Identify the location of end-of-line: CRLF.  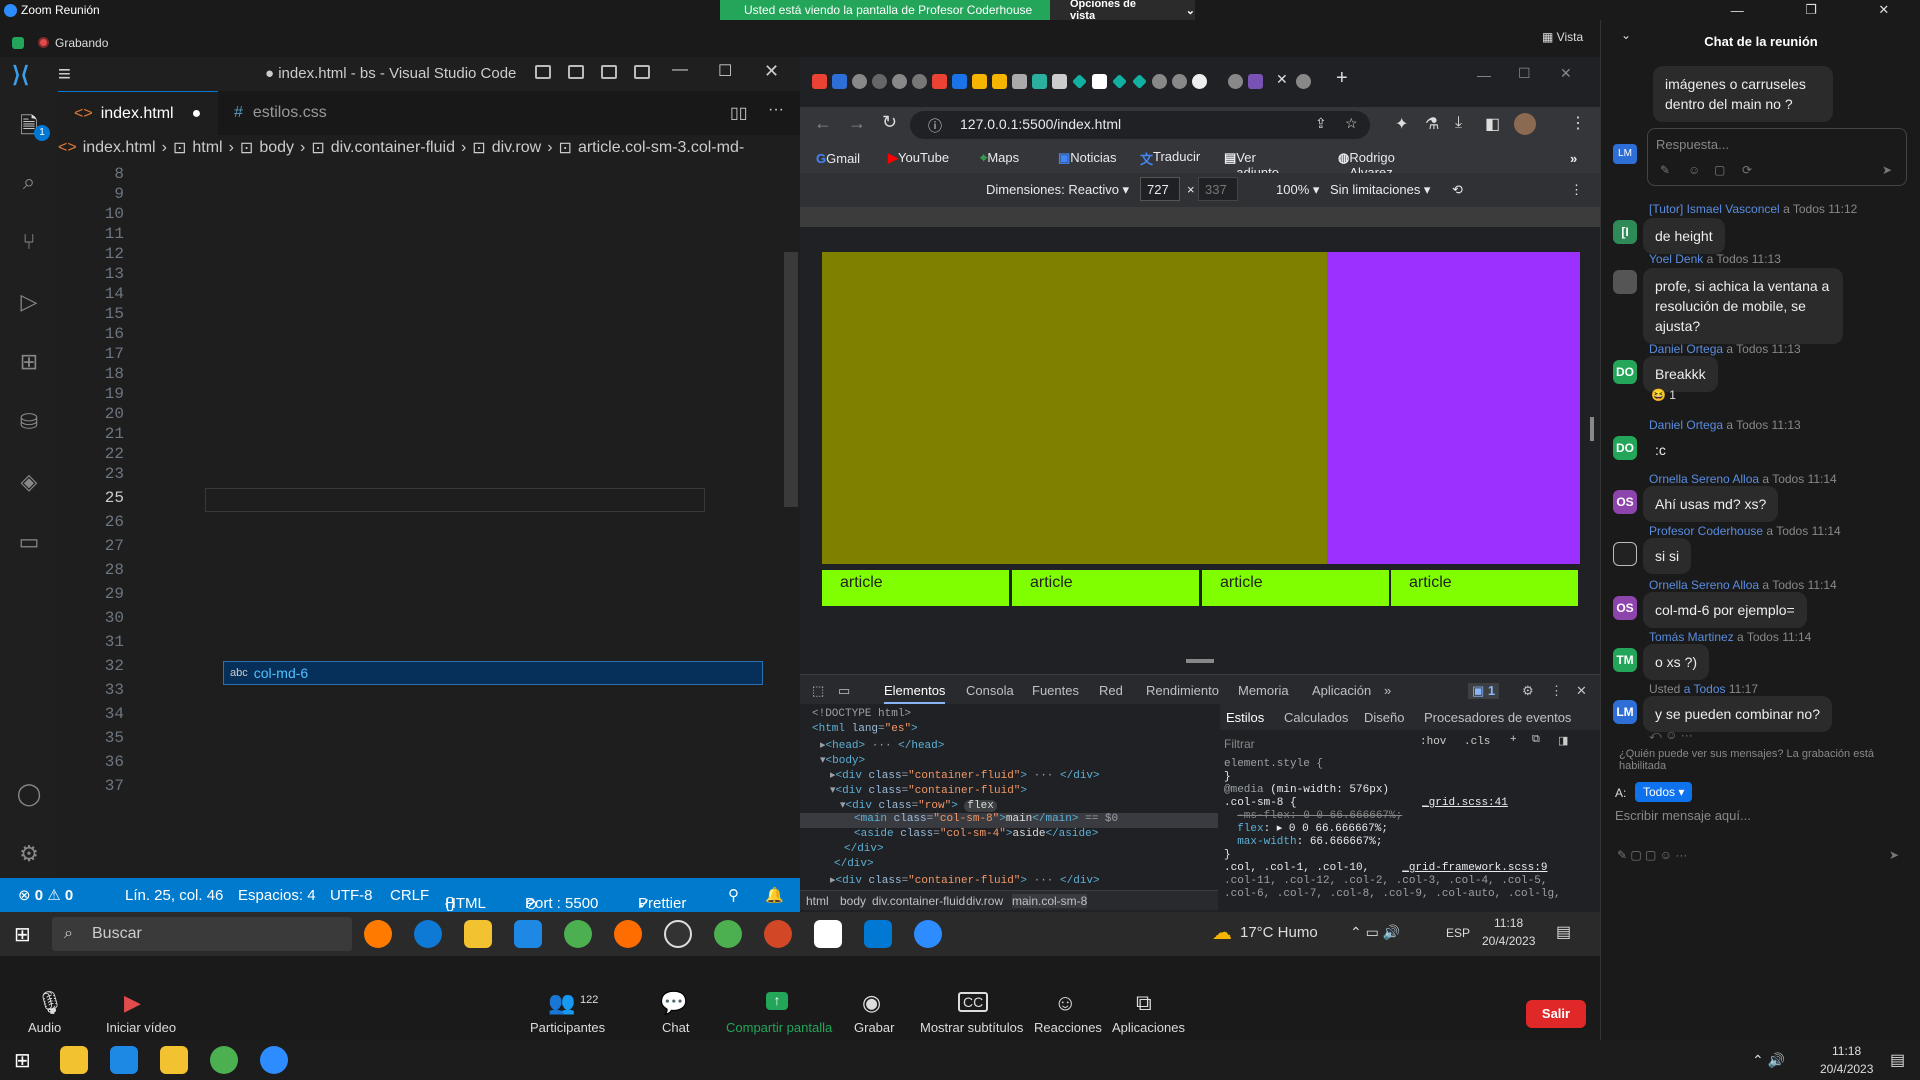
(409, 895).